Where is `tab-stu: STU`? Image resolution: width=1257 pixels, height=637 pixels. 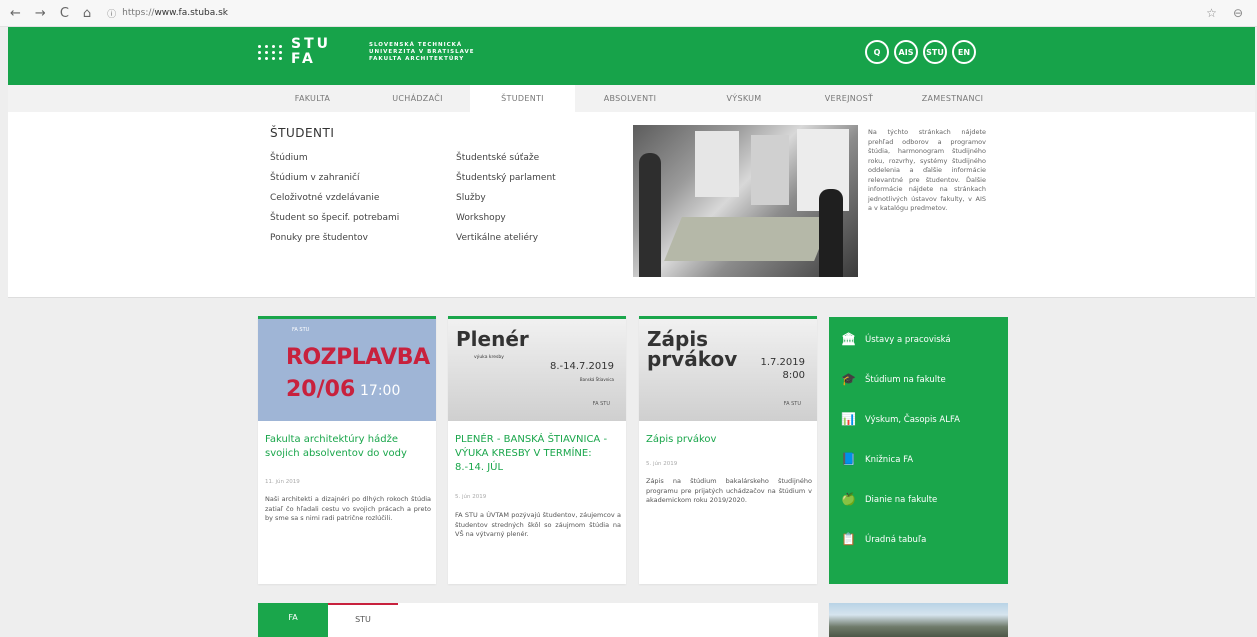
tab-stu: STU is located at coordinates (363, 620).